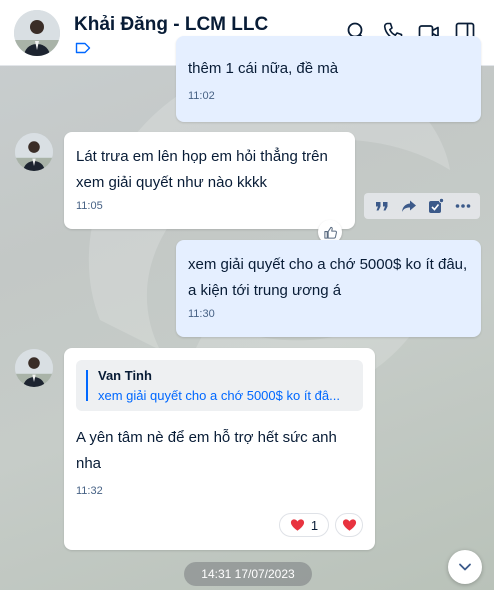 The height and width of the screenshot is (590, 494). Describe the element at coordinates (248, 574) in the screenshot. I see `date-divider: 14:31 17/07/2023` at that location.